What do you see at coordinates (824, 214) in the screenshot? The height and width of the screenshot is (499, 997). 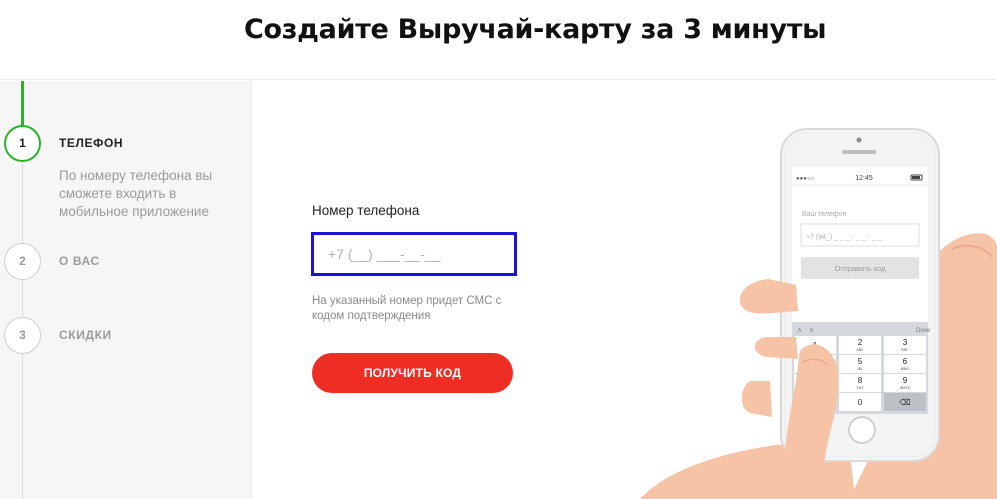 I see `mock-field-label: Ваш телефон` at bounding box center [824, 214].